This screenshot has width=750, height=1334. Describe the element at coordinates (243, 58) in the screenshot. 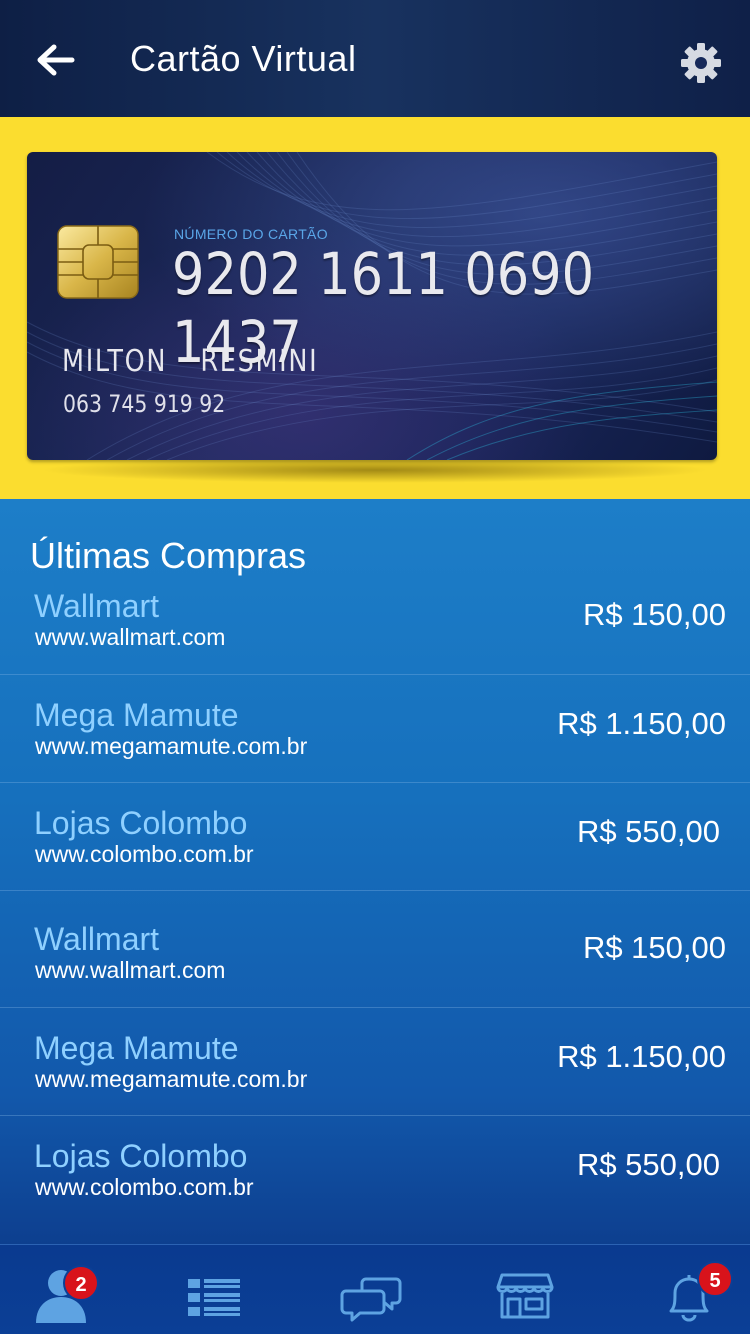

I see `page-title: Cartão Virtual` at that location.